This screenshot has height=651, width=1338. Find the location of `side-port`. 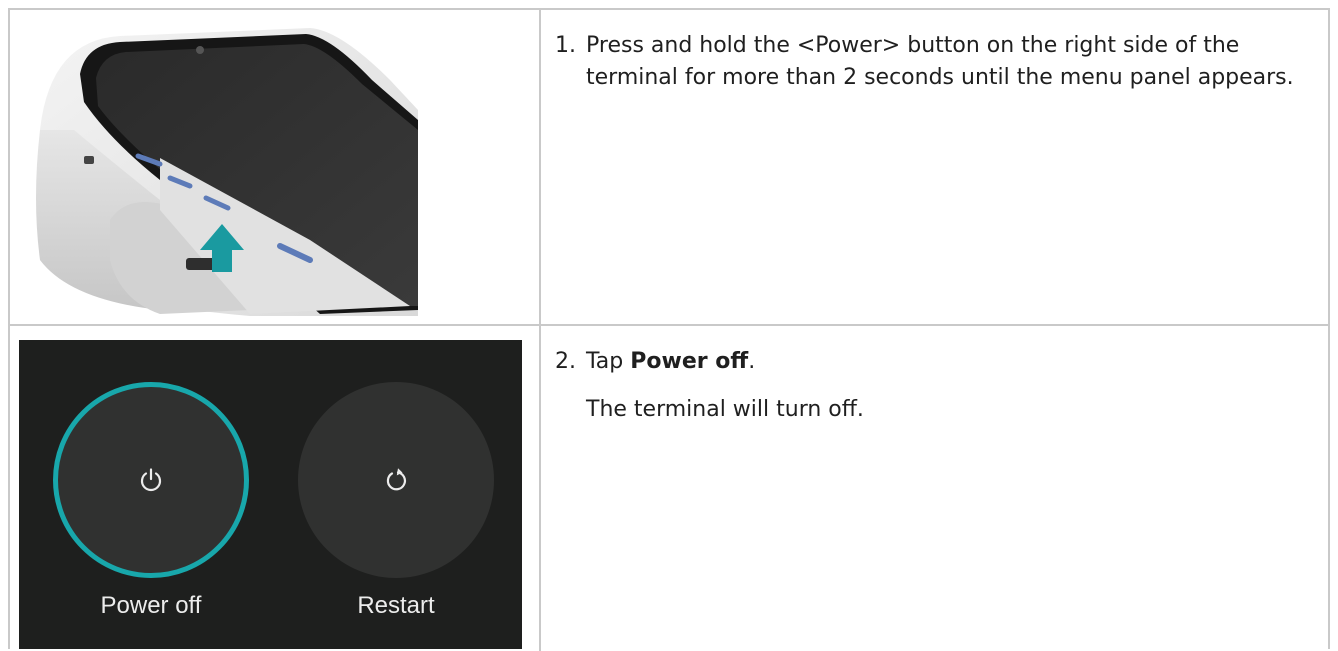

side-port is located at coordinates (89, 160).